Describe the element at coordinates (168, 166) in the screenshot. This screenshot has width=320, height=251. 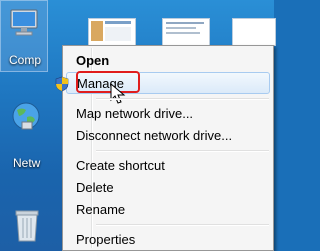
I see `menu-item-create-shortcut: Create shortcut` at that location.